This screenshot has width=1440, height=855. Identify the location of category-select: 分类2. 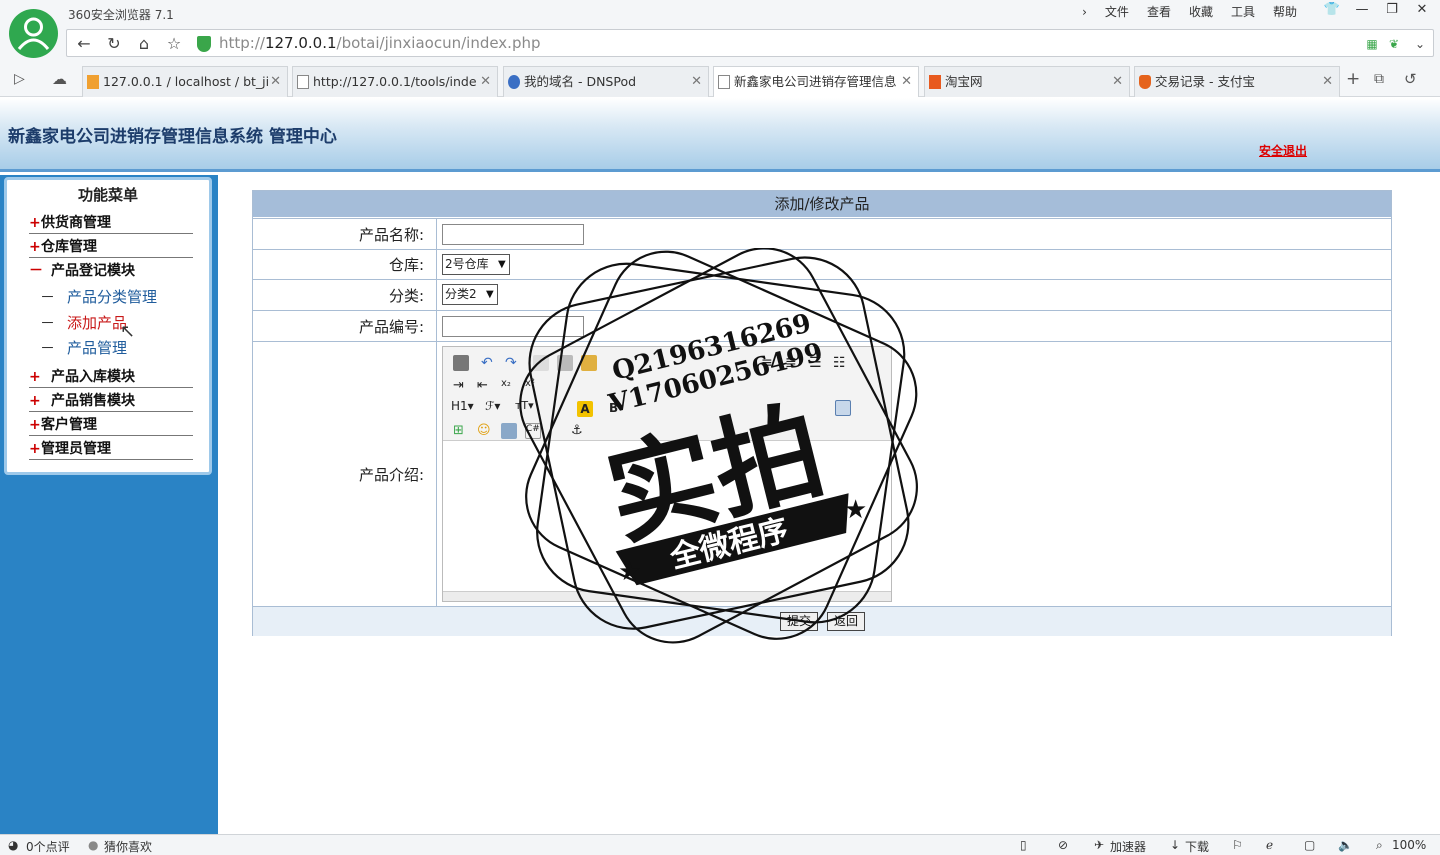
(470, 294).